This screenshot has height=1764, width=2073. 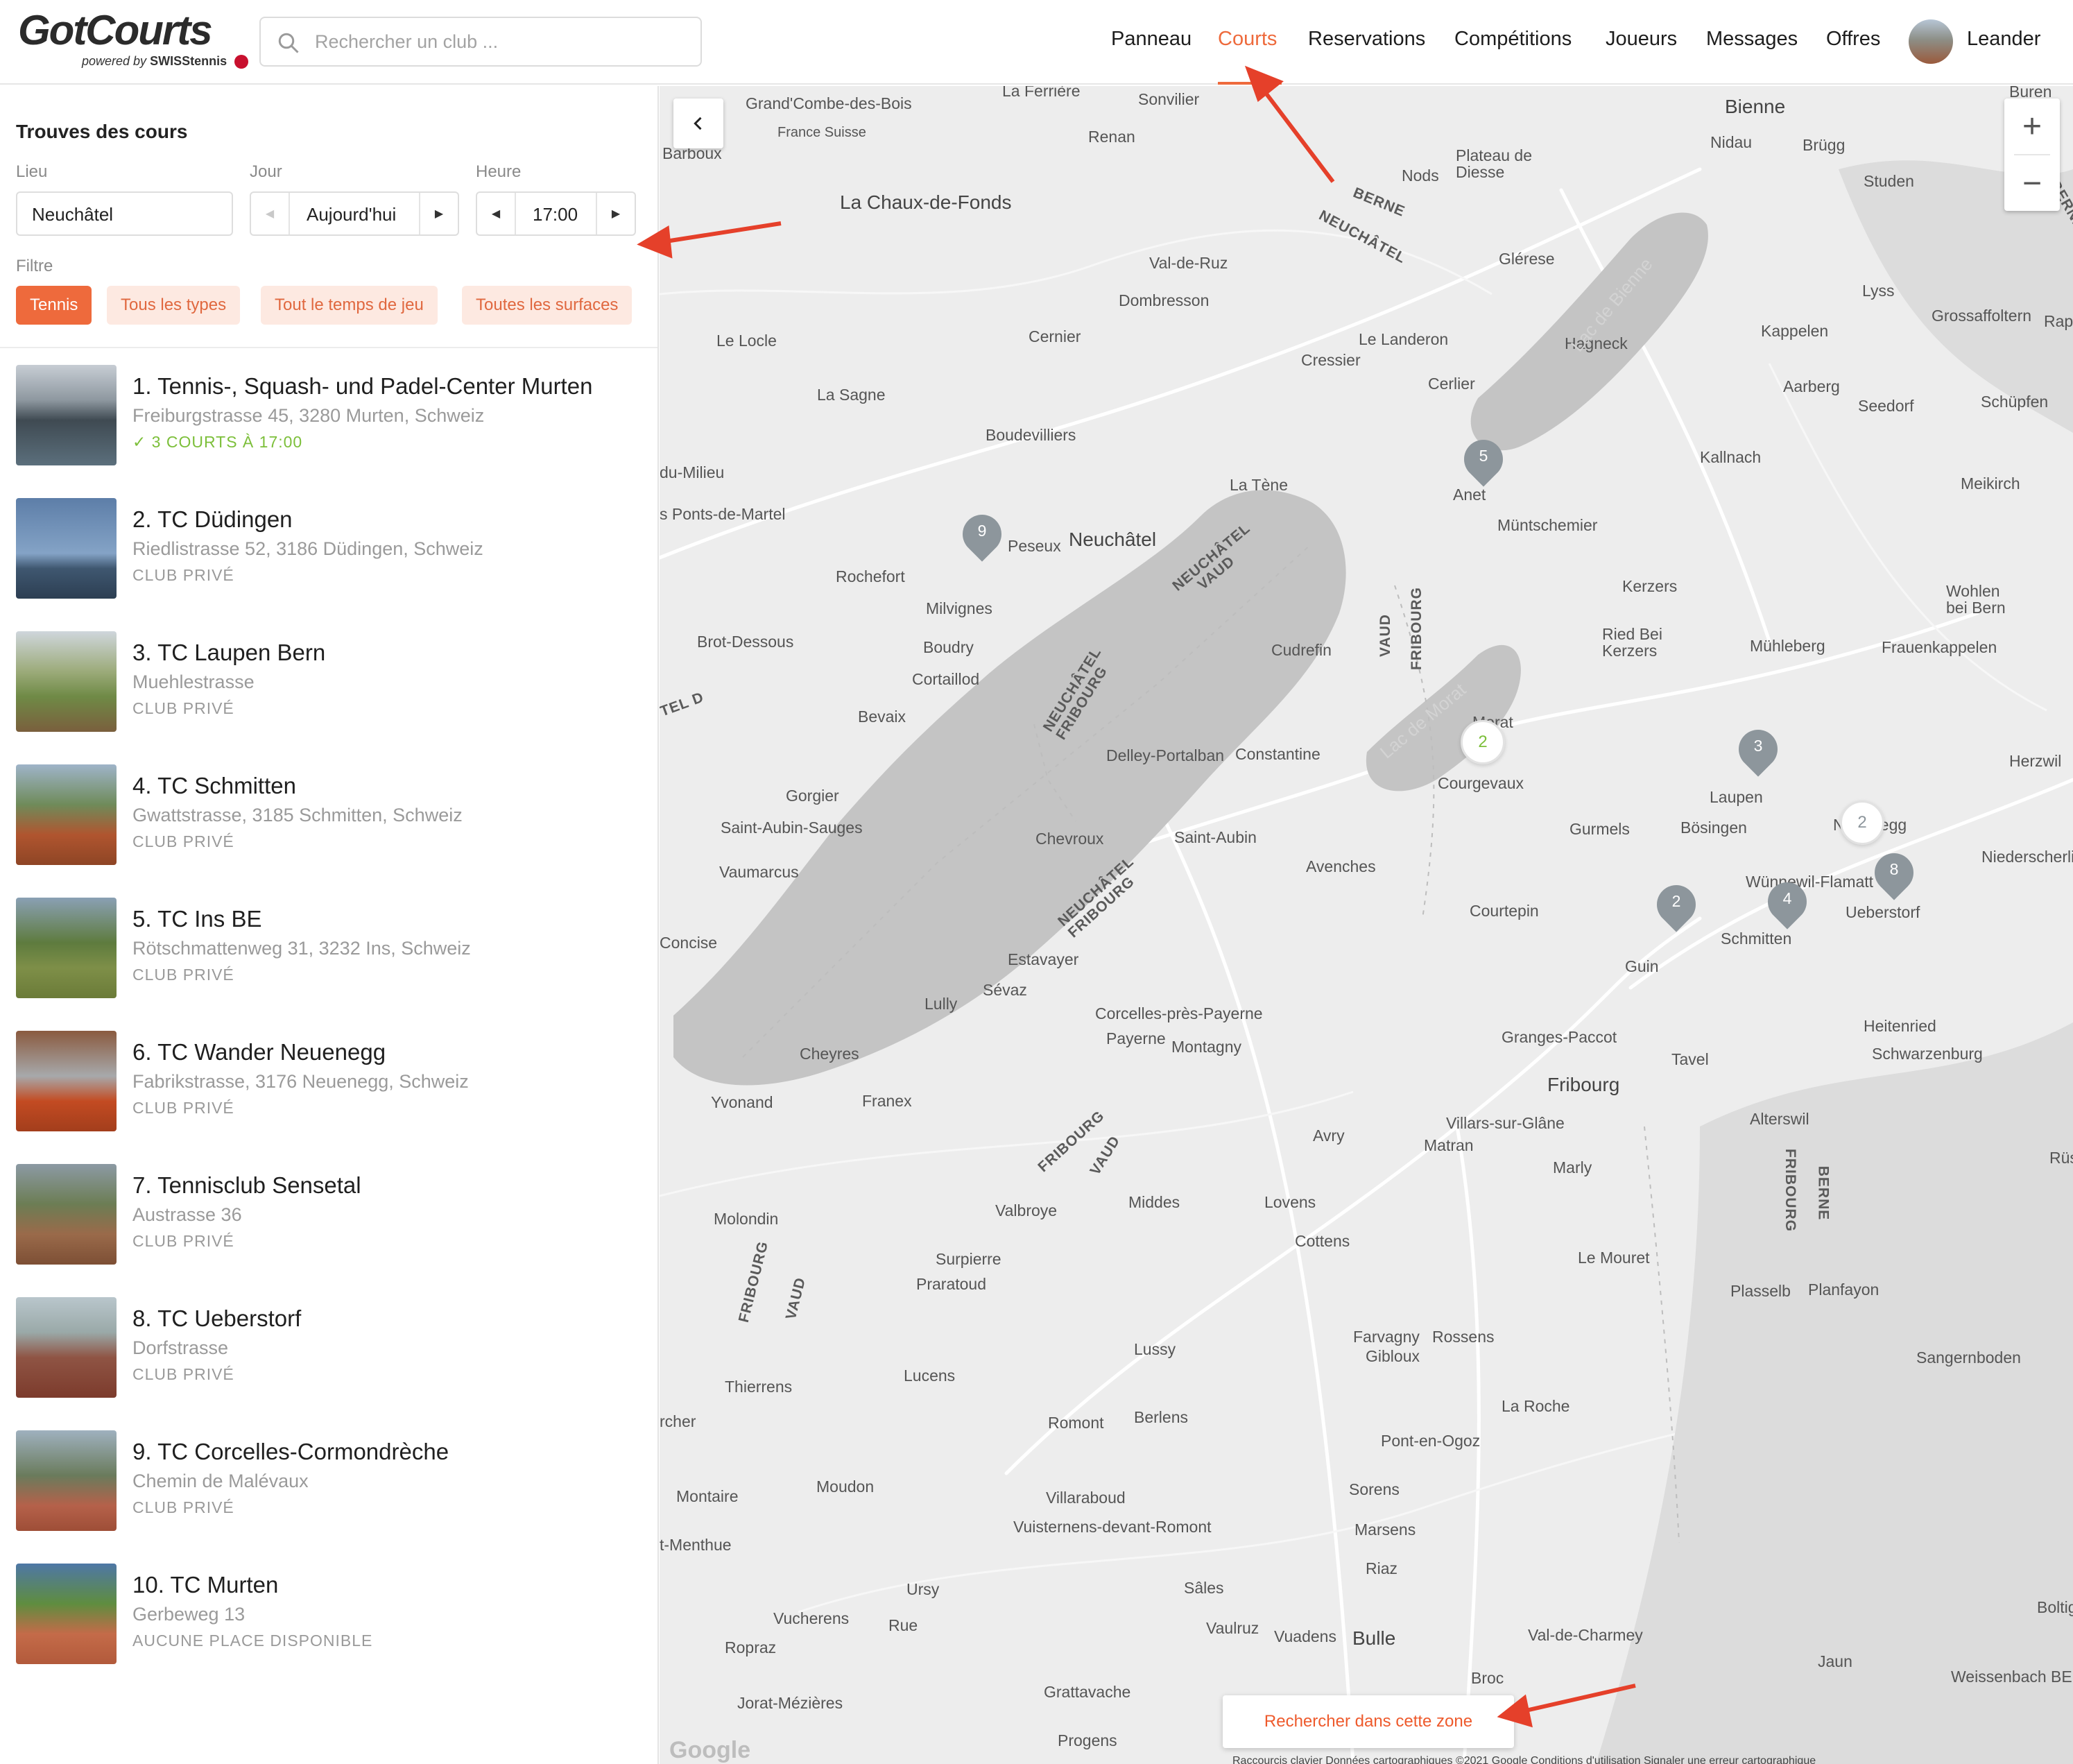 What do you see at coordinates (1756, 939) in the screenshot?
I see `map-label: Schmitten` at bounding box center [1756, 939].